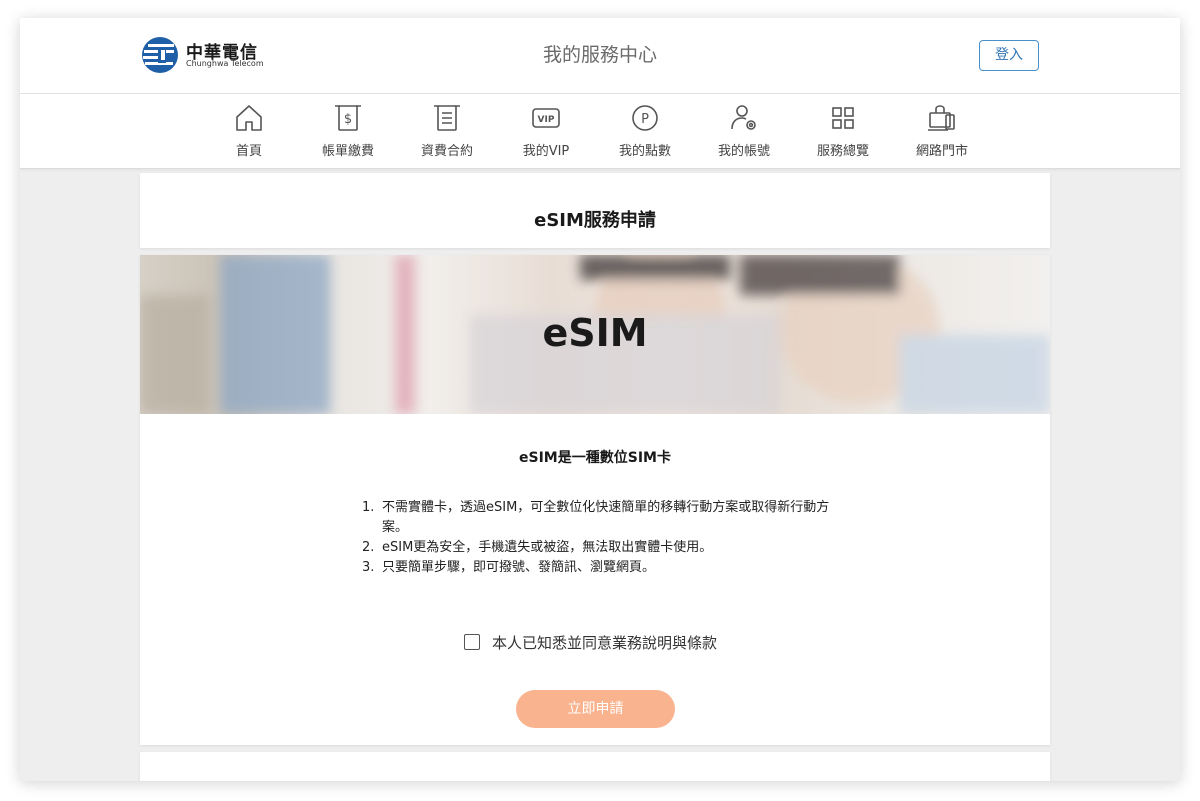 Image resolution: width=1200 pixels, height=801 pixels. Describe the element at coordinates (546, 151) in the screenshot. I see `nav-label: 我的VIP` at that location.